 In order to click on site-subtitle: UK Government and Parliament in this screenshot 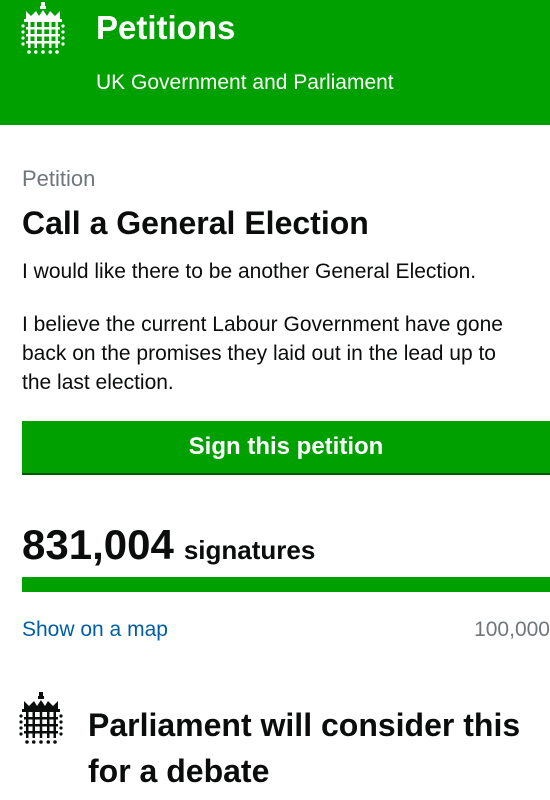, I will do `click(245, 82)`.